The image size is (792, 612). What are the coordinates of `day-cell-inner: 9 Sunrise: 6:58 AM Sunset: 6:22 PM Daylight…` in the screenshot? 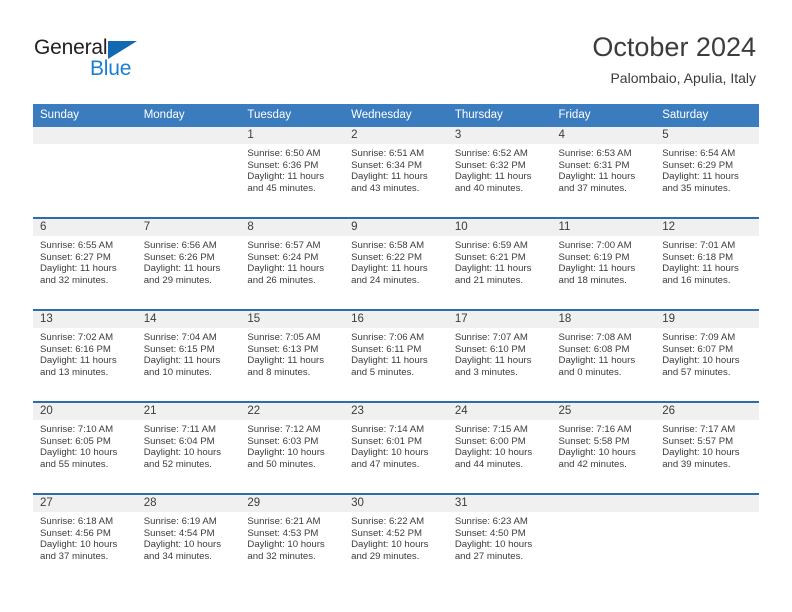 It's located at (396, 264).